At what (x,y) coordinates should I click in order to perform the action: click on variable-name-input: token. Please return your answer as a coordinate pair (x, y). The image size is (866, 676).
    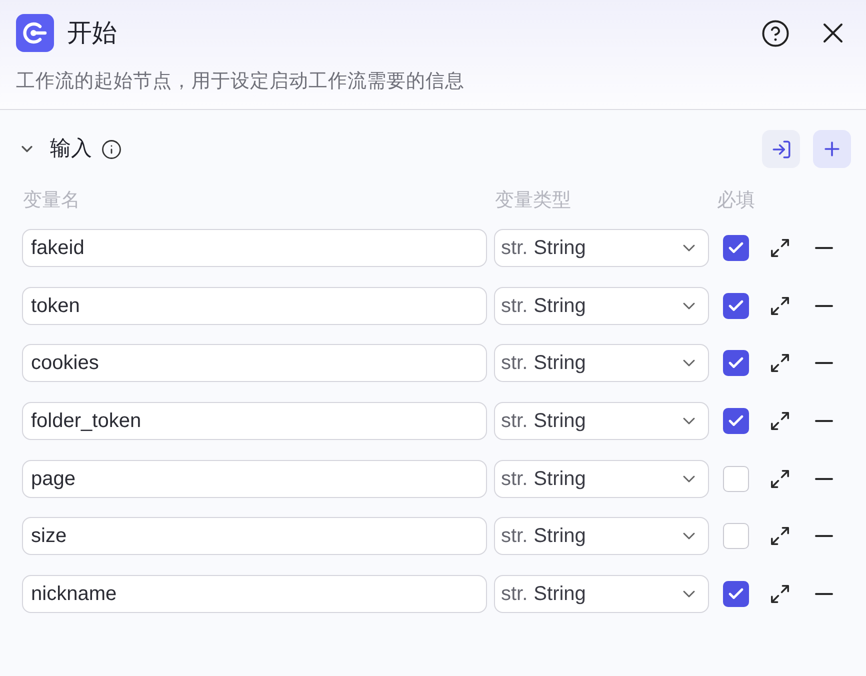
    Looking at the image, I should click on (254, 305).